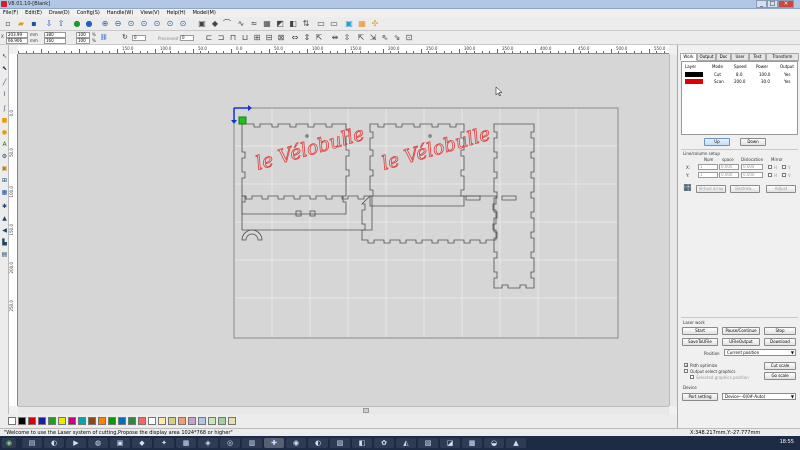 The height and width of the screenshot is (450, 800). I want to click on height-field: 160, so click(55, 41).